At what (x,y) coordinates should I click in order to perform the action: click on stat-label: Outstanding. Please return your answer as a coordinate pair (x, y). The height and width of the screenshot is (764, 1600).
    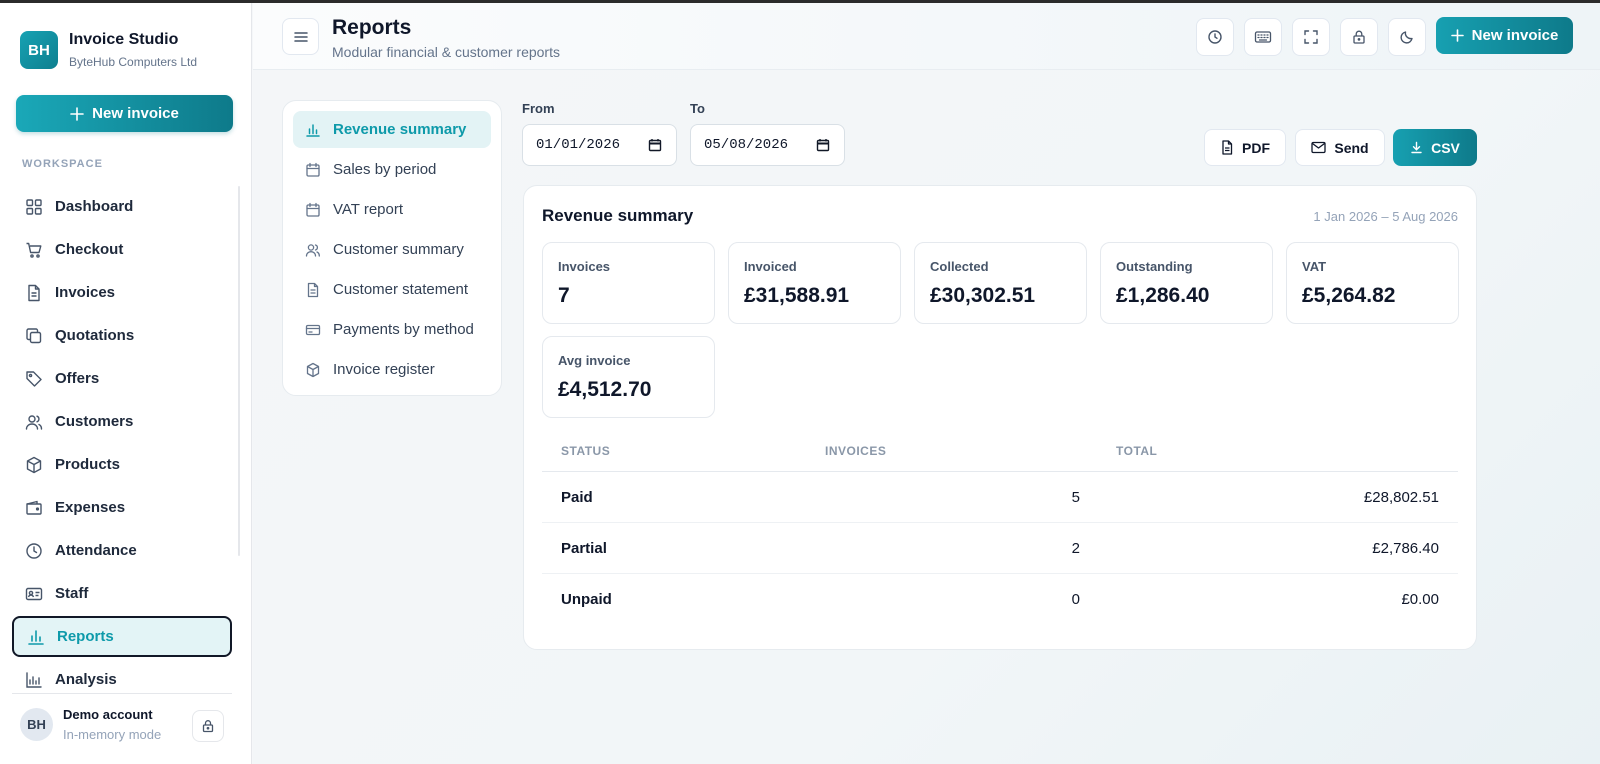
    Looking at the image, I should click on (1154, 266).